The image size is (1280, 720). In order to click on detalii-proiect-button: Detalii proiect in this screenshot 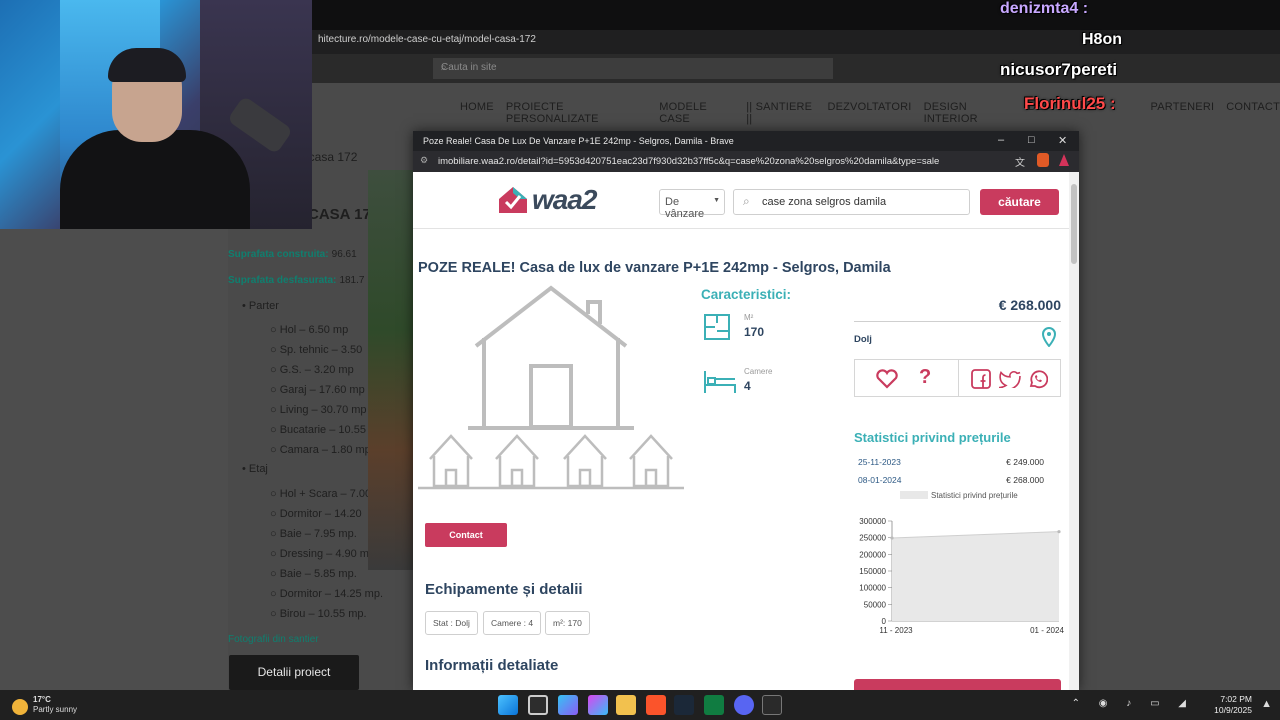, I will do `click(294, 672)`.